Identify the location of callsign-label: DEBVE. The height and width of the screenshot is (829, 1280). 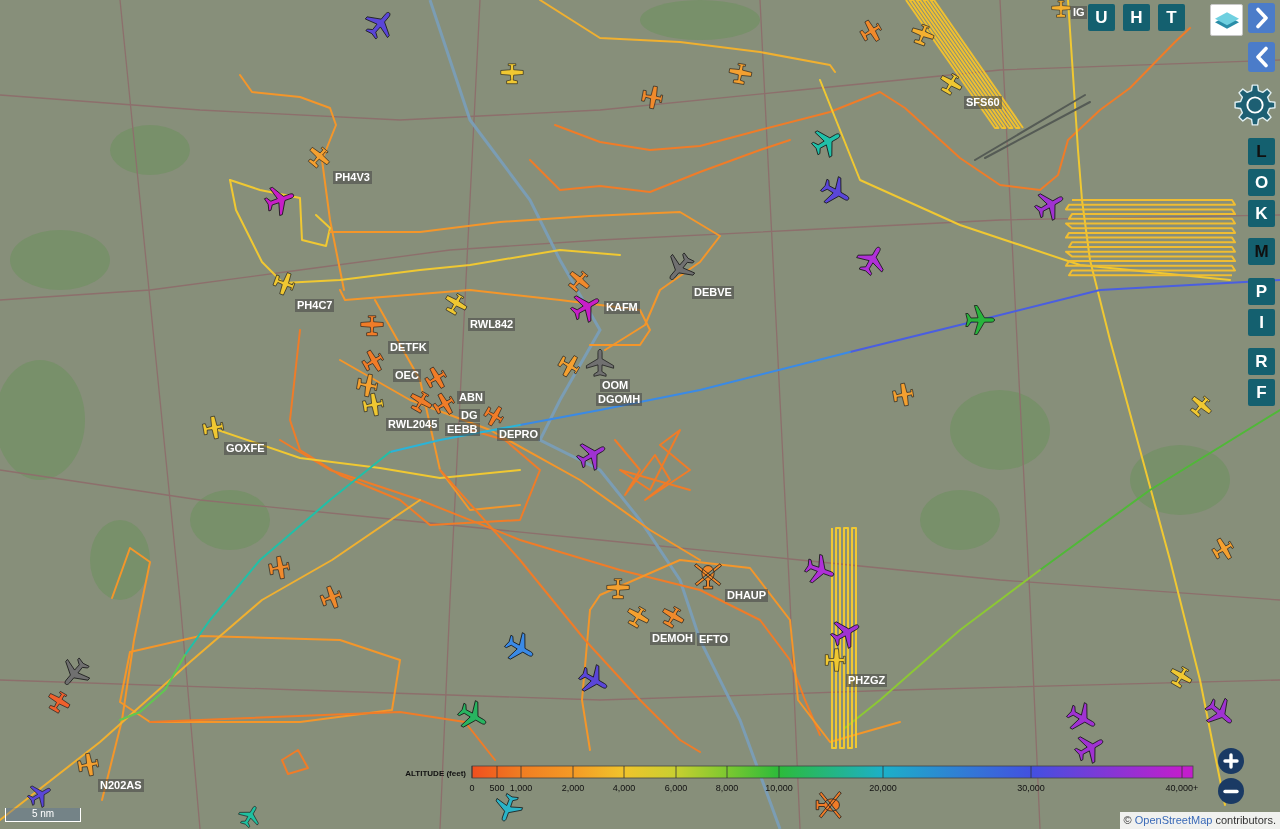
(713, 292).